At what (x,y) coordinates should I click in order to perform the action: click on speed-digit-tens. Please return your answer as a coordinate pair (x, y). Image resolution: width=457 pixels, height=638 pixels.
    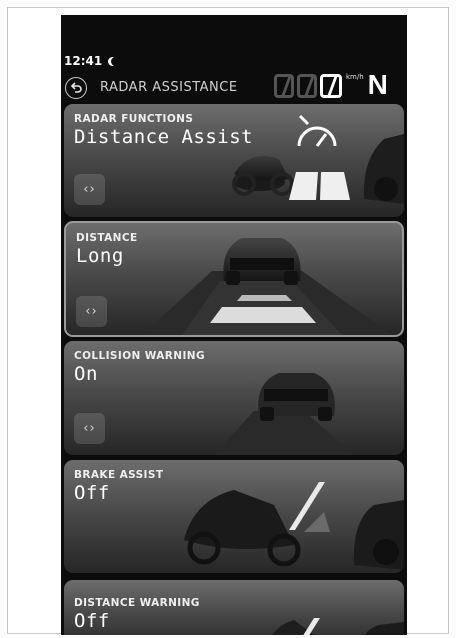
    Looking at the image, I should click on (307, 86).